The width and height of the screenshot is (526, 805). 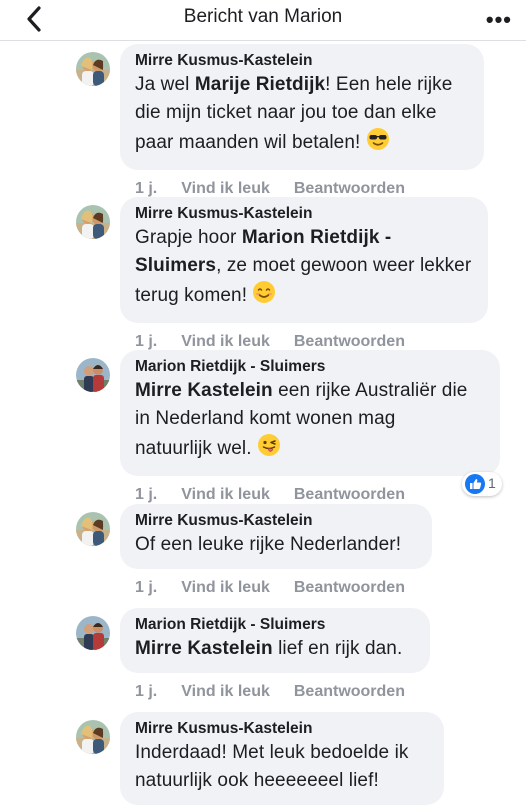 I want to click on mention-link: Sluimers, so click(x=175, y=265).